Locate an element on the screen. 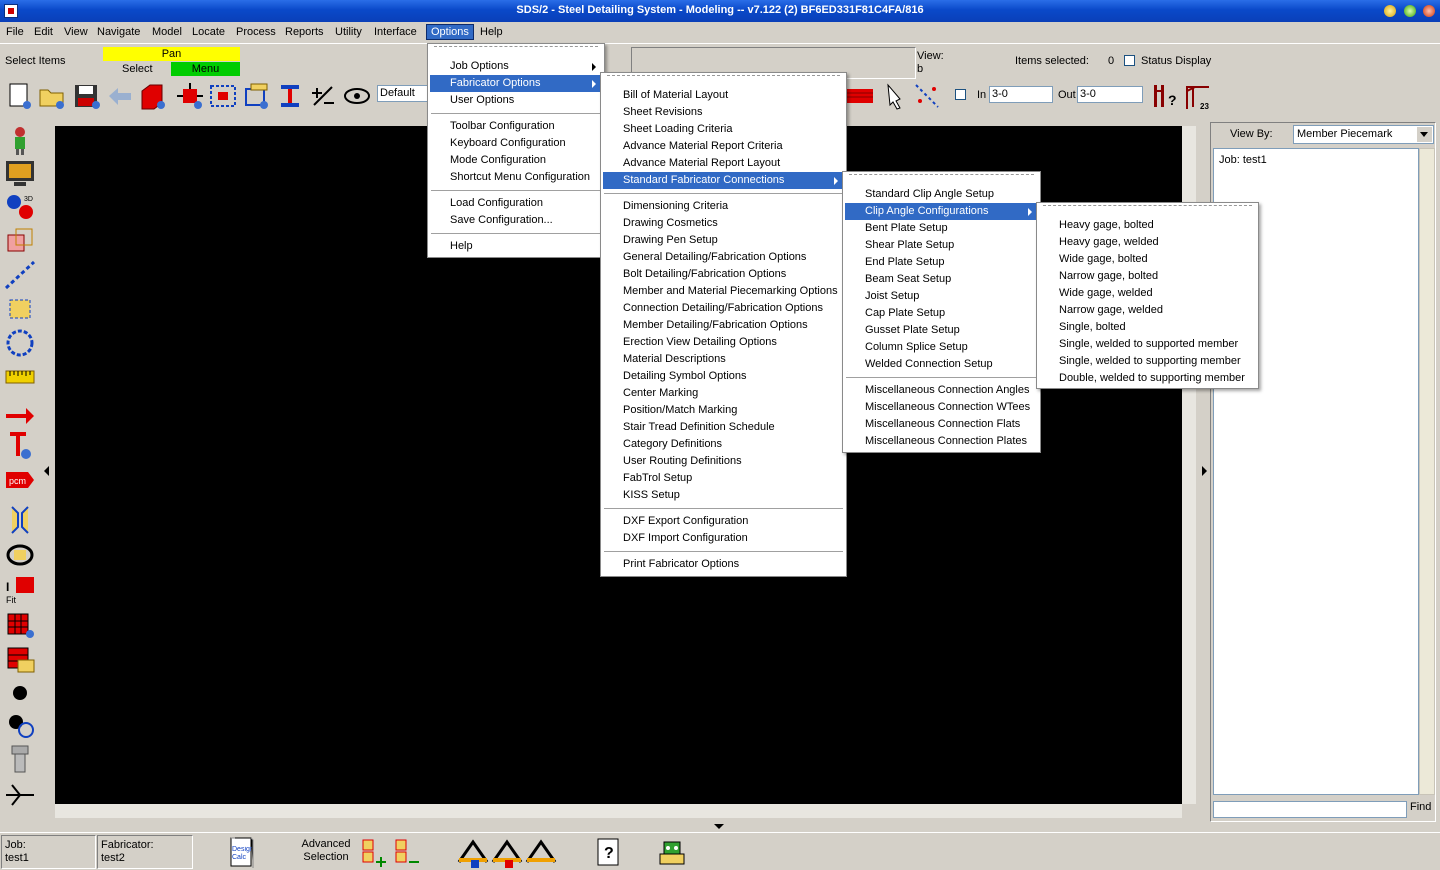 The height and width of the screenshot is (870, 1440). pcm-tag-icon: pcm is located at coordinates (20, 479).